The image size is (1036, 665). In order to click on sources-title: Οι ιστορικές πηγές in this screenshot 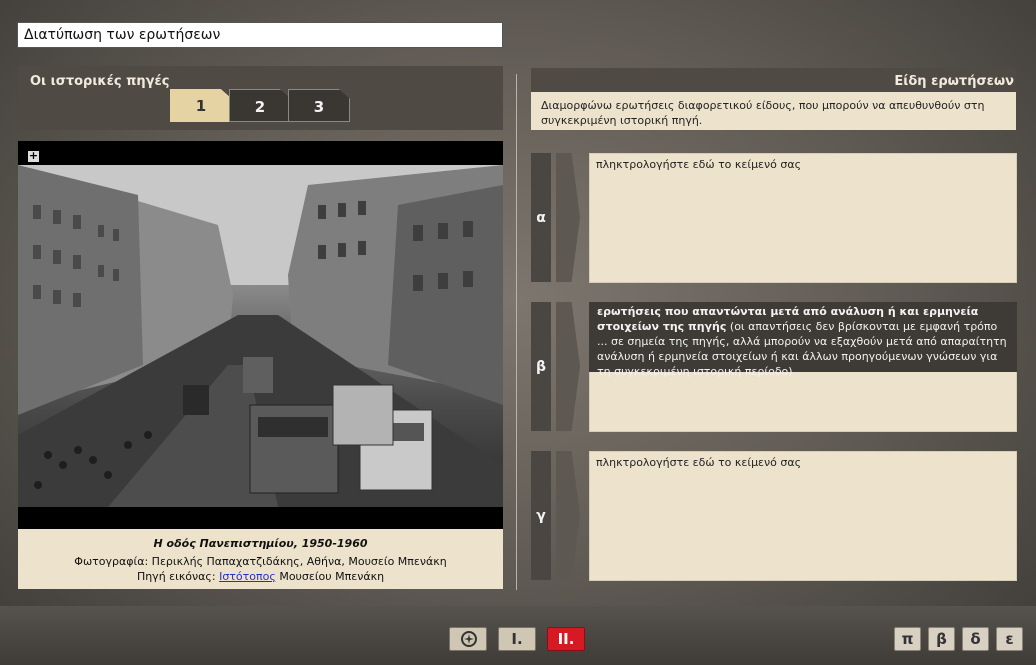, I will do `click(100, 81)`.